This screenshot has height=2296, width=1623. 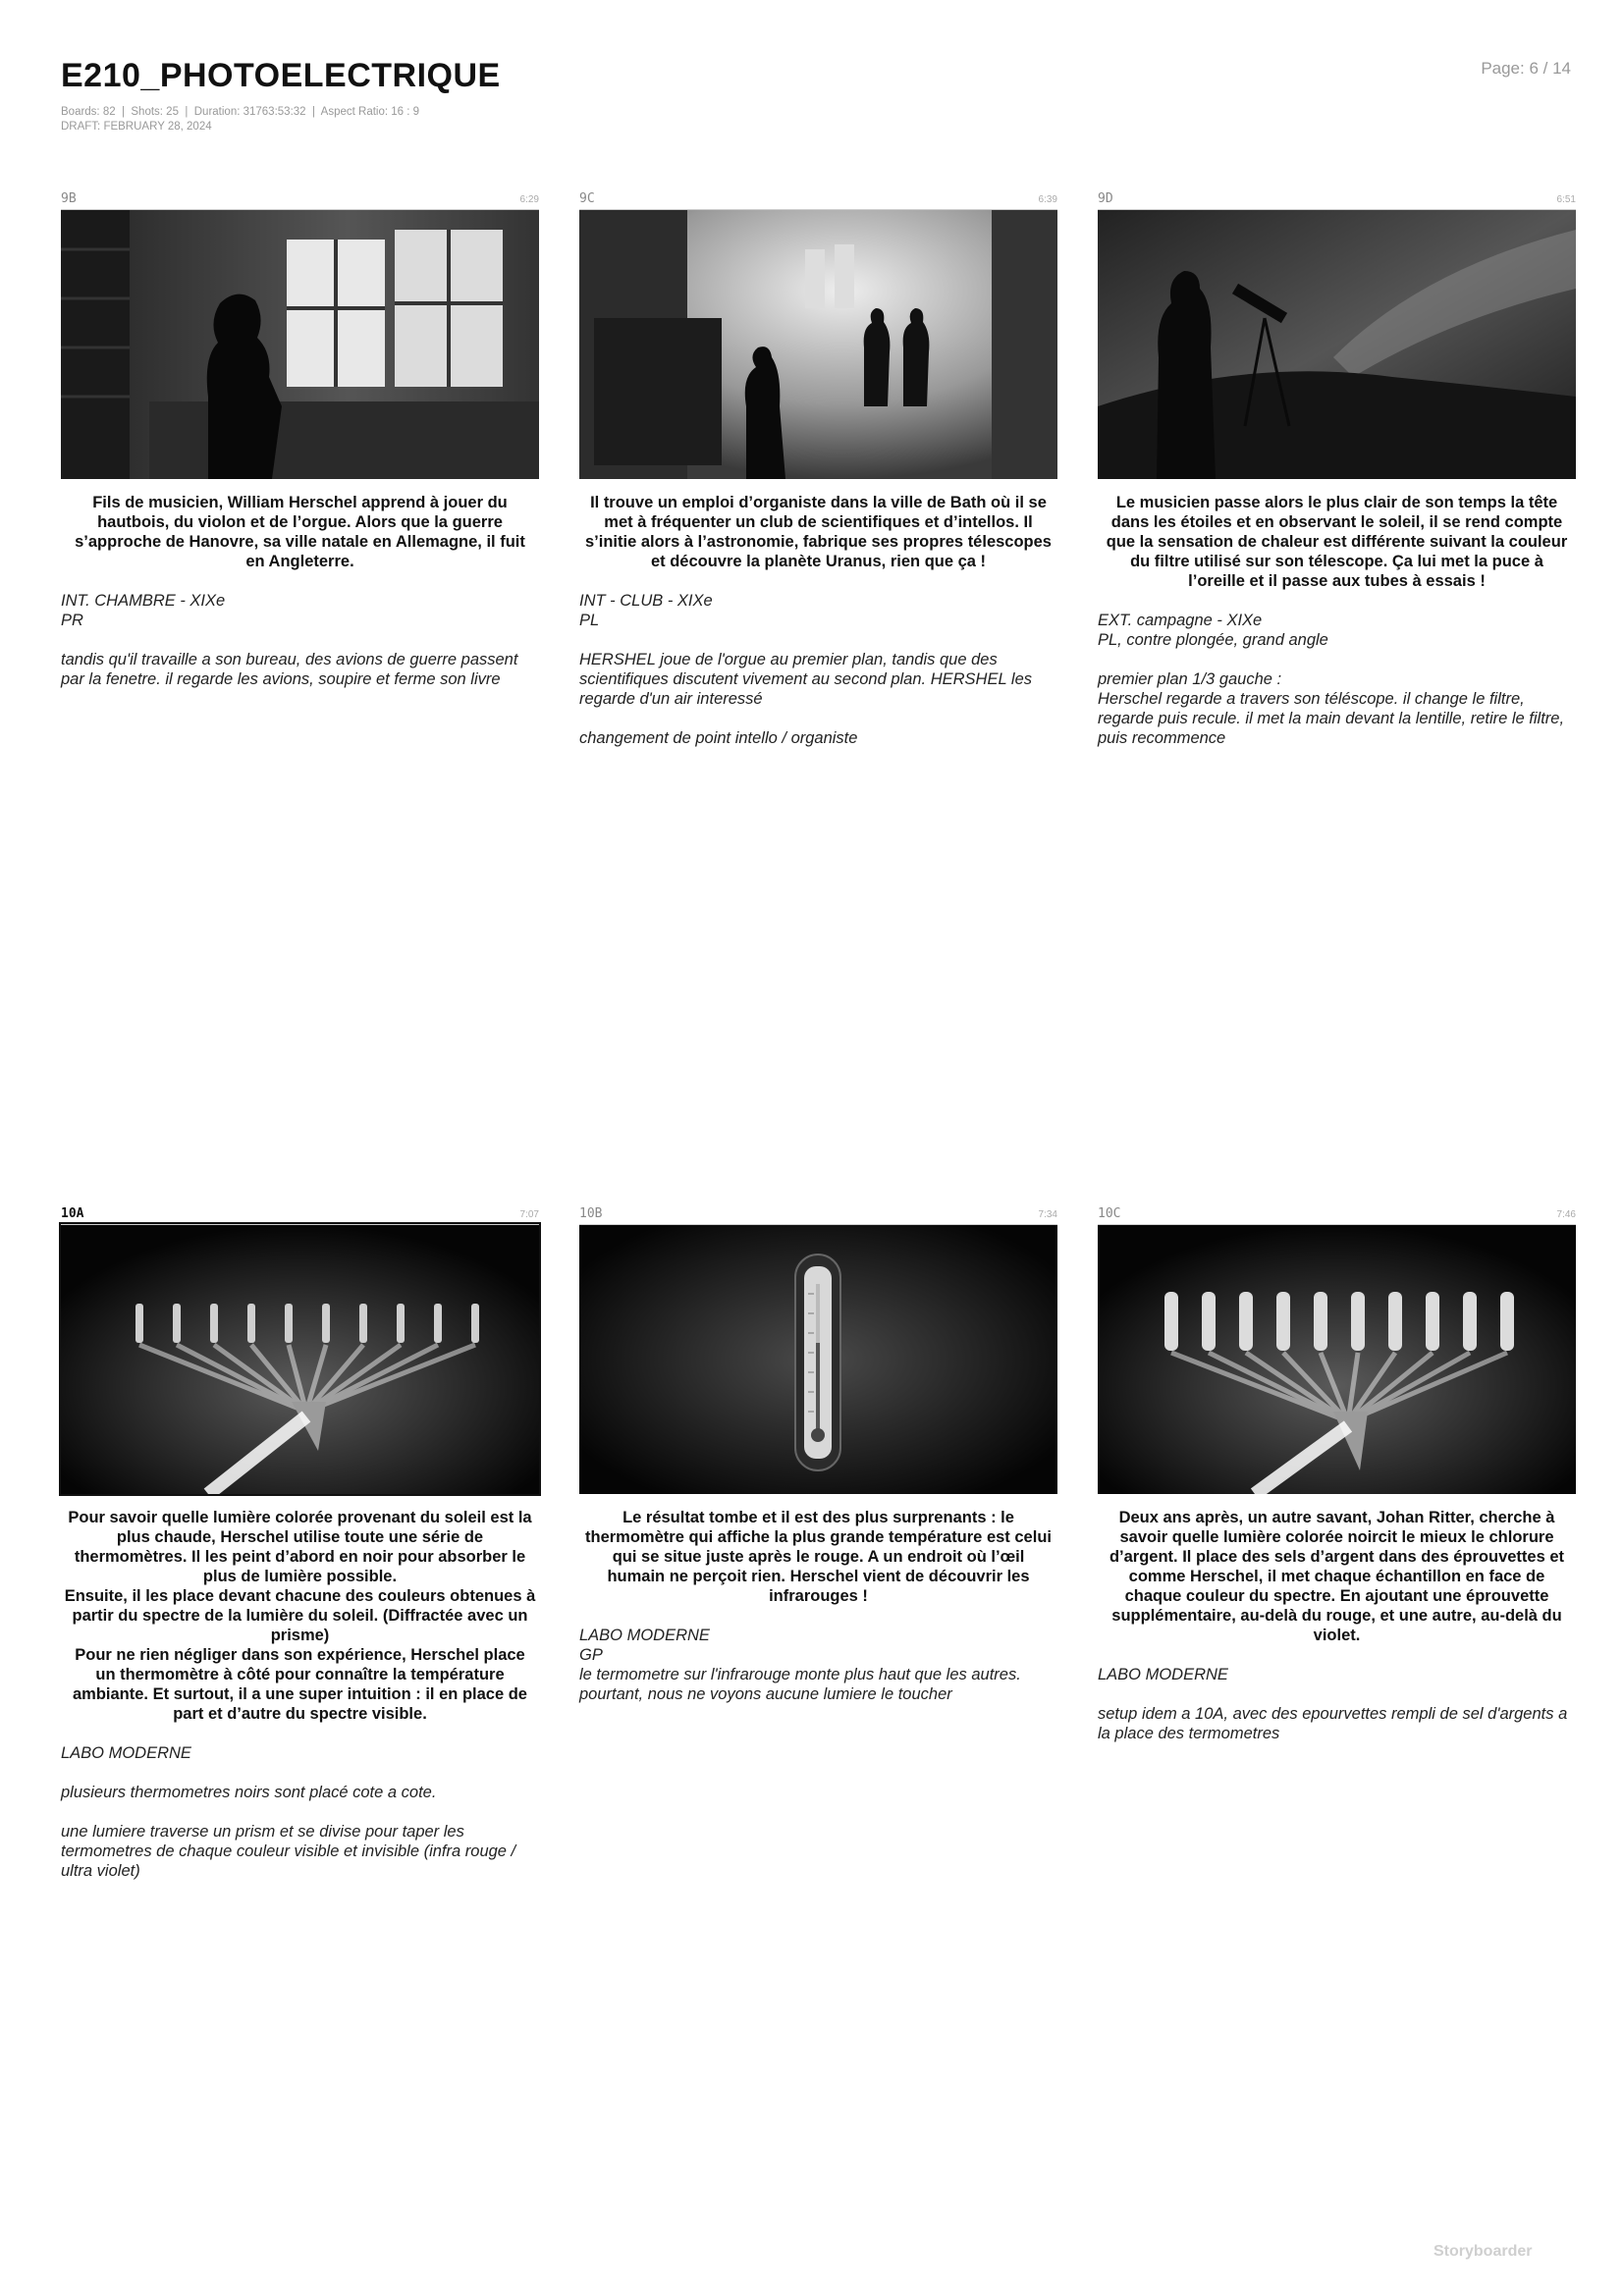 I want to click on shot-id: 9C, so click(x=587, y=198).